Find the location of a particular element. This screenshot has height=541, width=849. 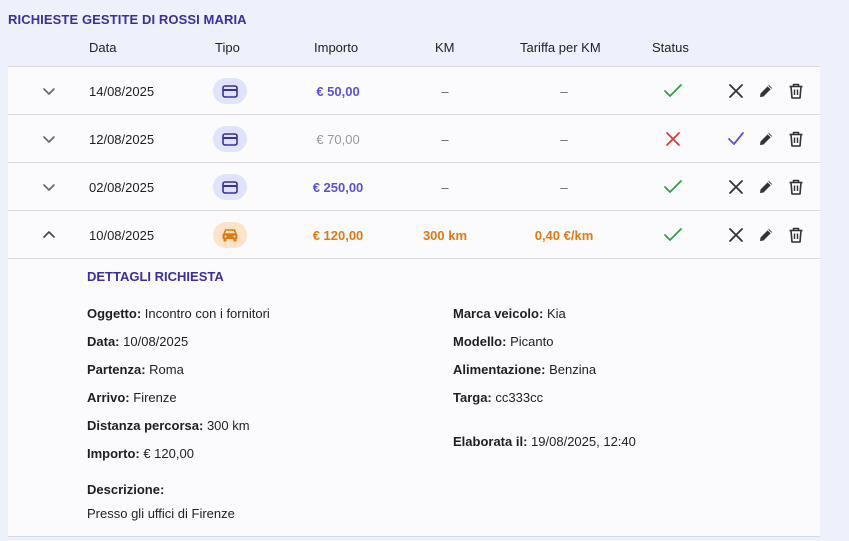

header-tariffa: Tariffa per KM is located at coordinates (560, 47).